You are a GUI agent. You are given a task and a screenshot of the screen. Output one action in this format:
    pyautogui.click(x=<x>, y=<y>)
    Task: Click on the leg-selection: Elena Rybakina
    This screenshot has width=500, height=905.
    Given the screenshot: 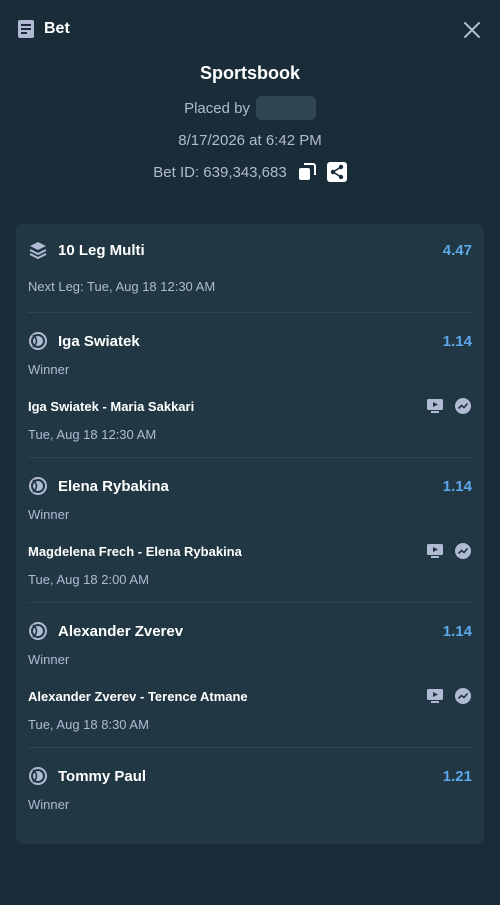 What is the action you would take?
    pyautogui.click(x=113, y=486)
    